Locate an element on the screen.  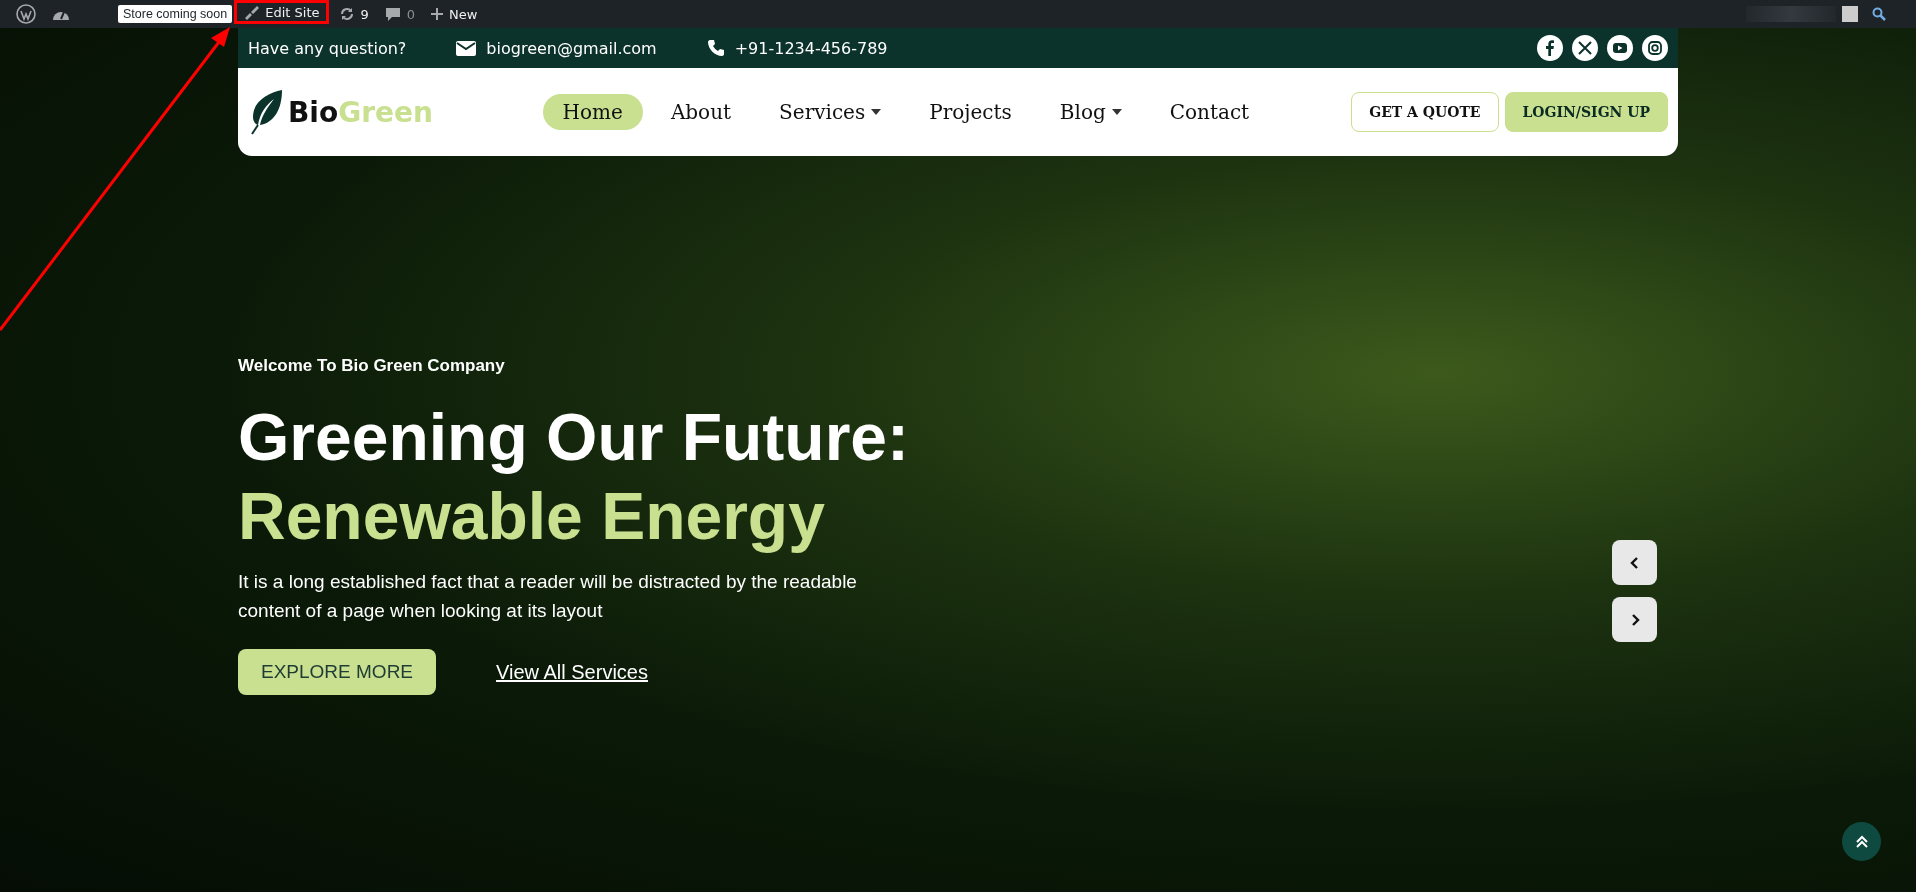
x-logo-icon is located at coordinates (1585, 48).